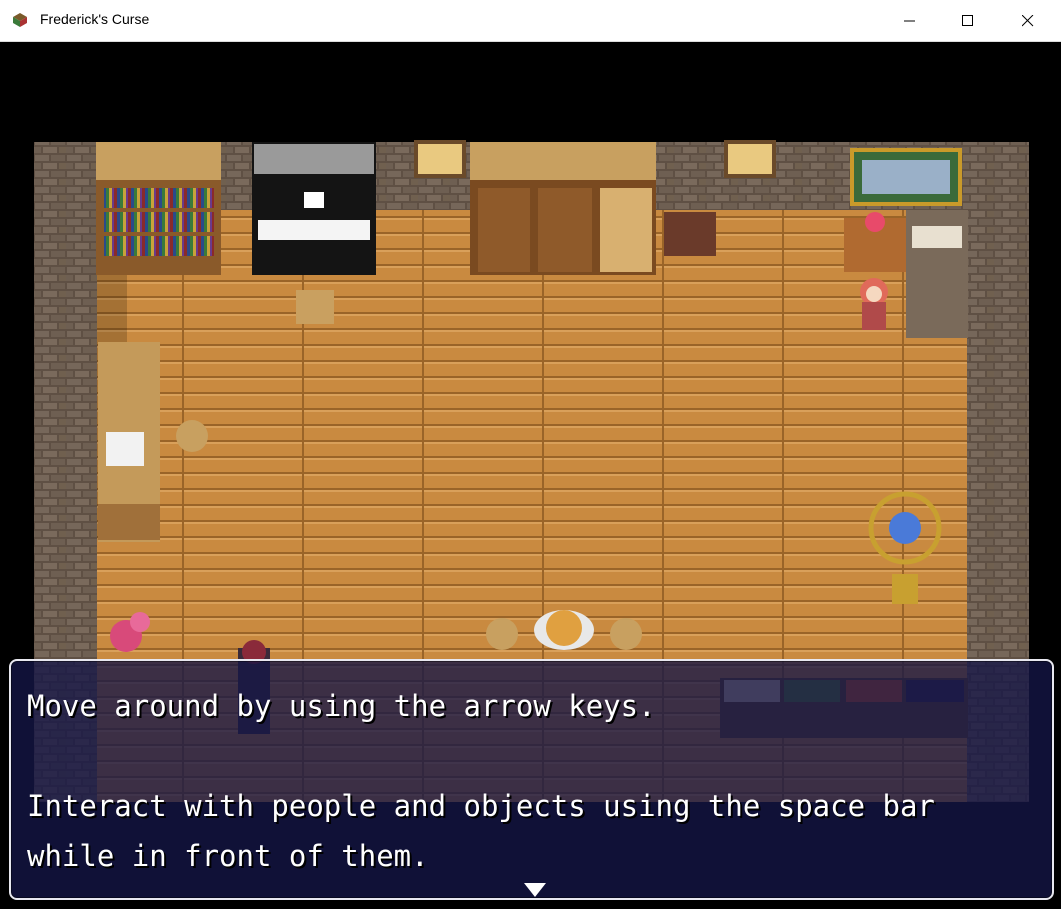  I want to click on minimize-icon, so click(909, 21).